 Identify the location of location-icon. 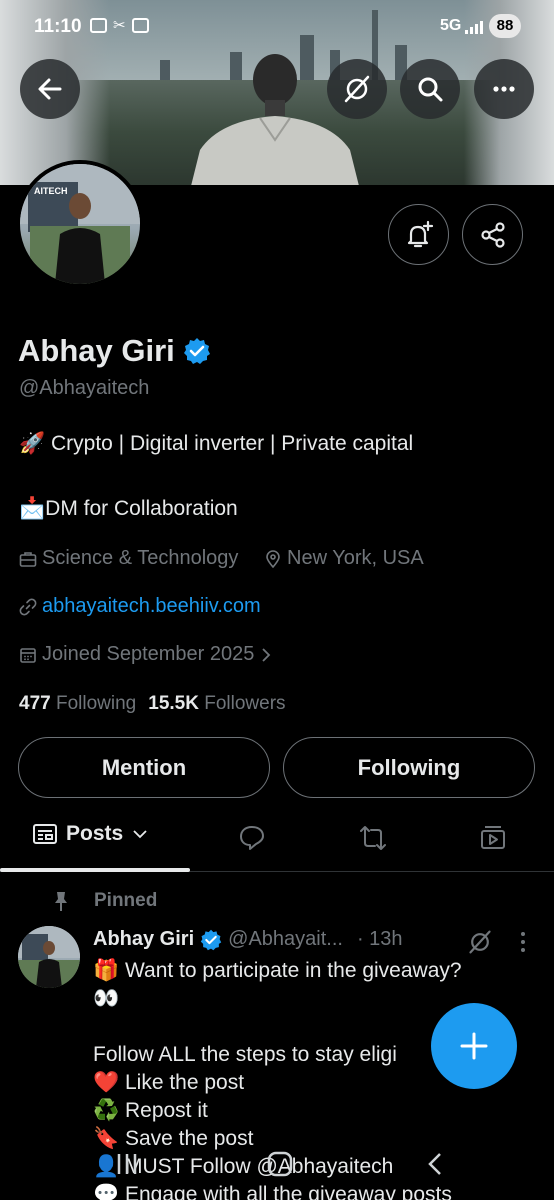
(273, 558).